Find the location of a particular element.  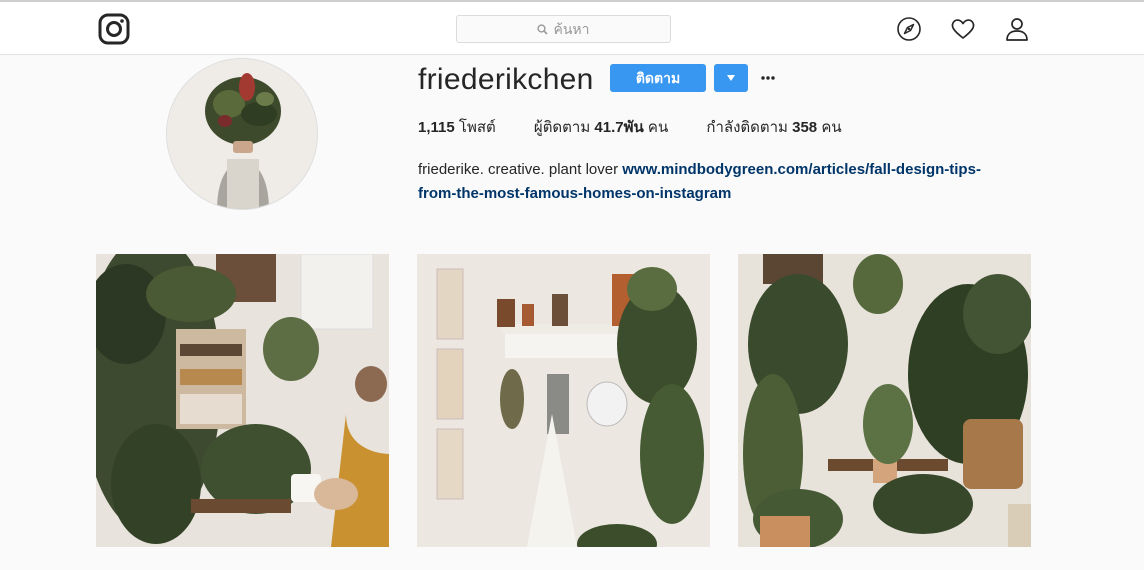

following-unit: คน is located at coordinates (831, 127).